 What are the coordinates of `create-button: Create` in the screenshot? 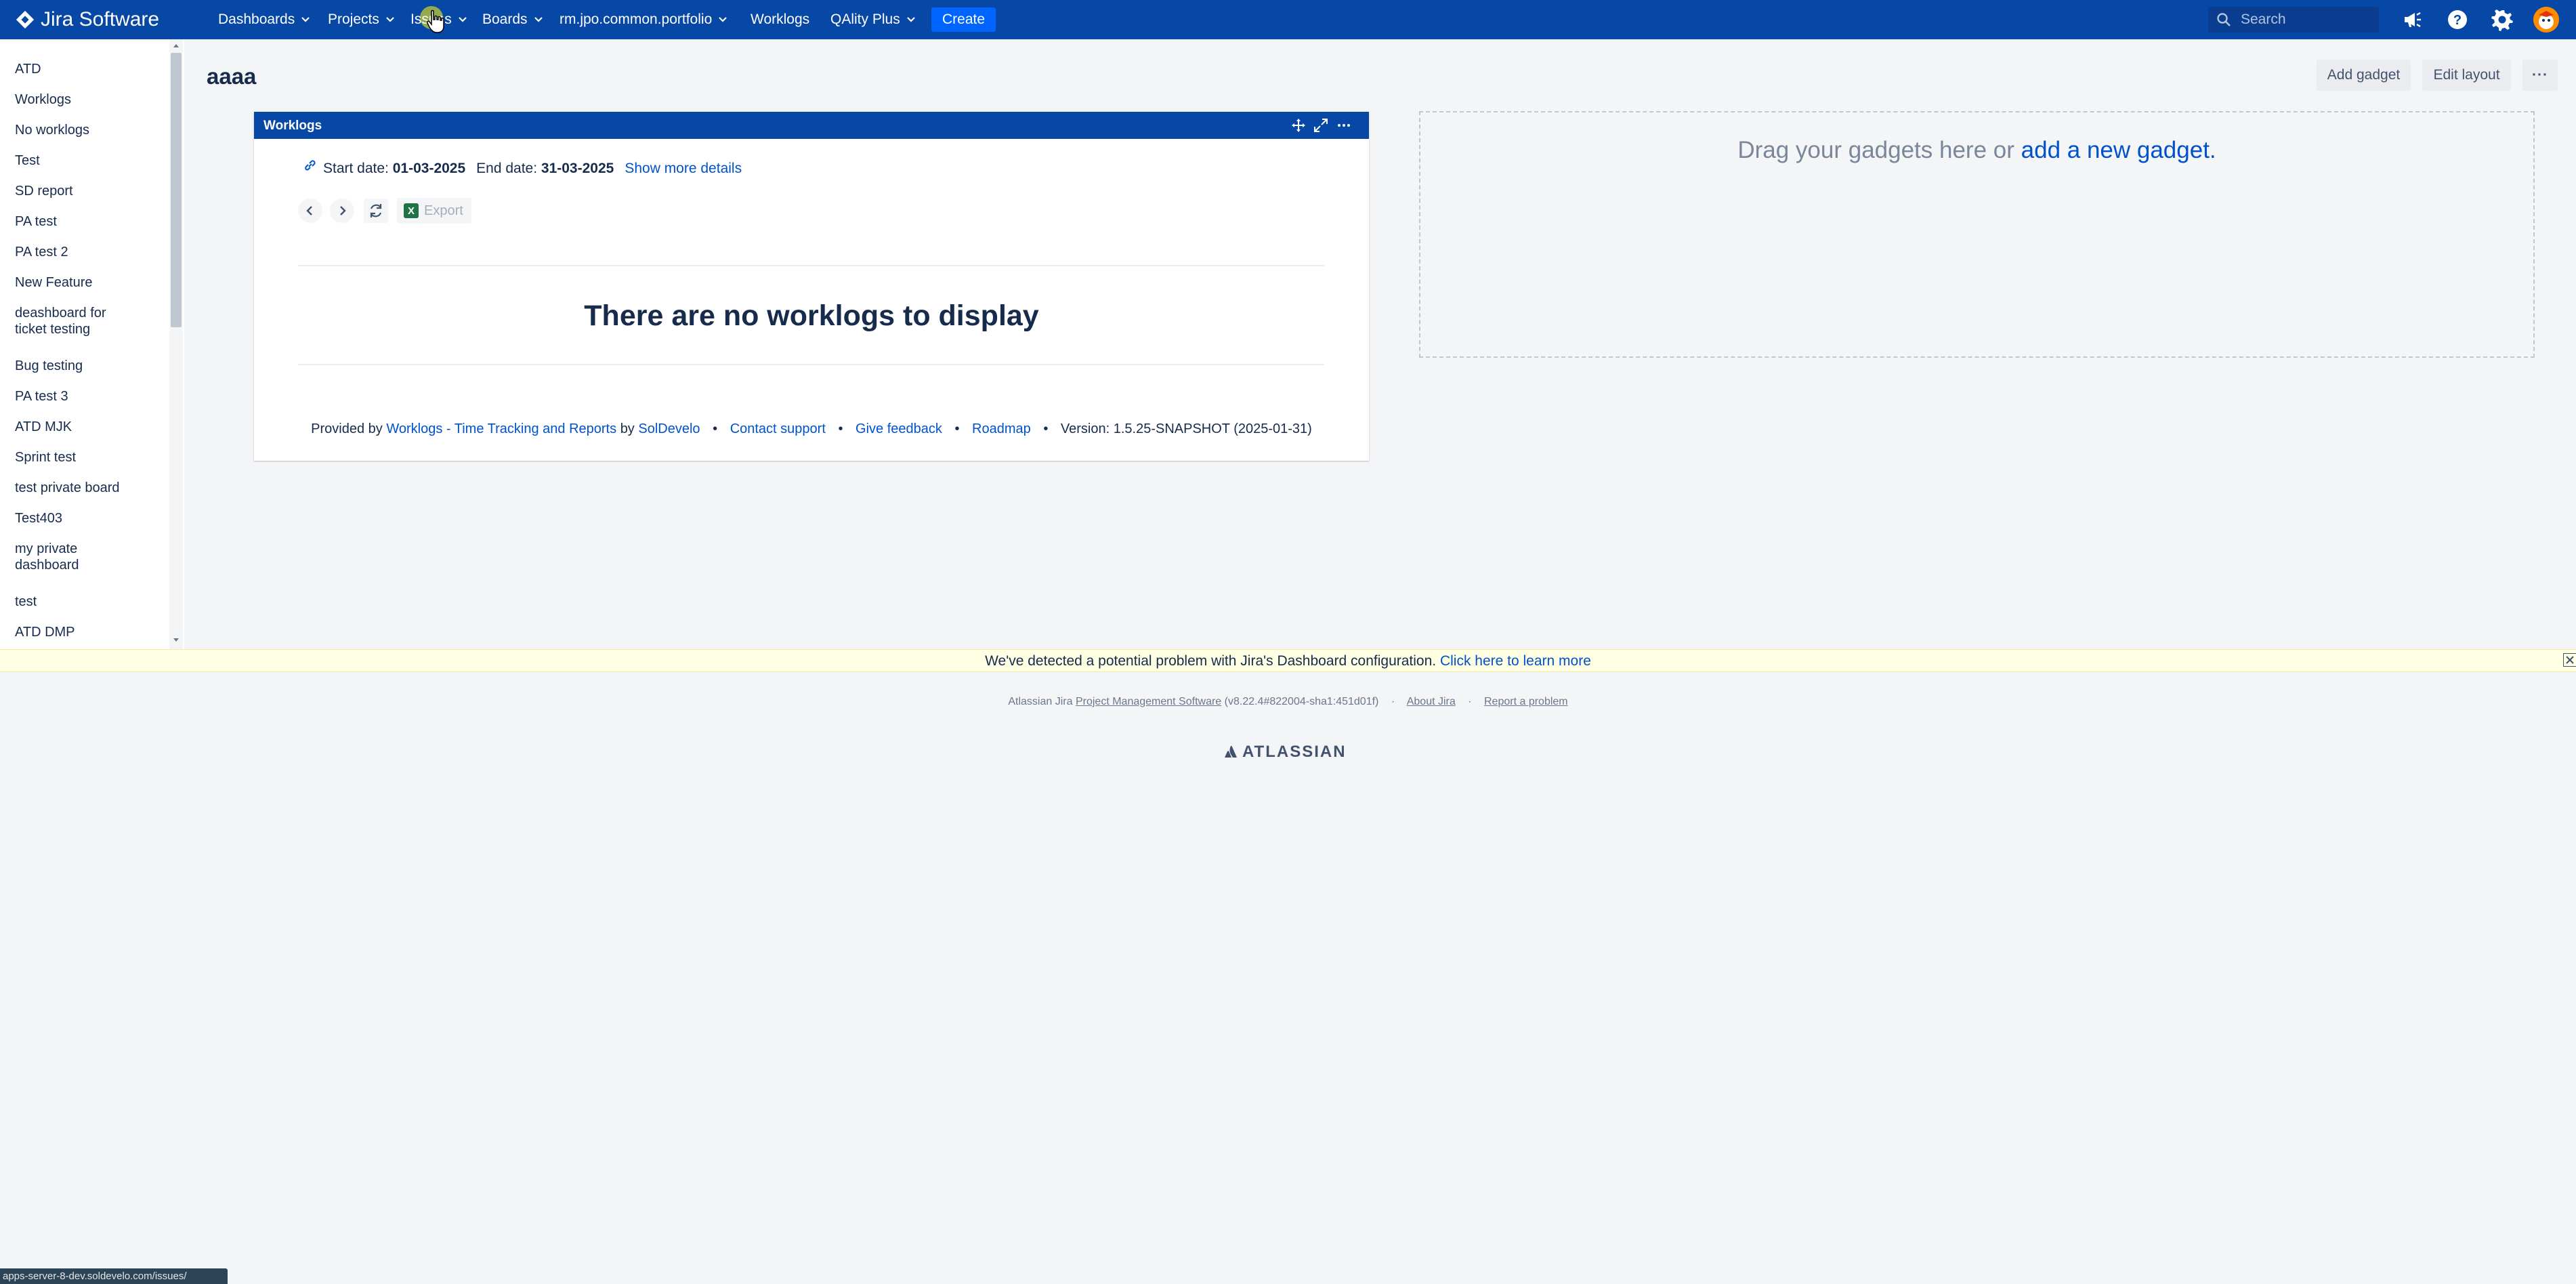 It's located at (964, 19).